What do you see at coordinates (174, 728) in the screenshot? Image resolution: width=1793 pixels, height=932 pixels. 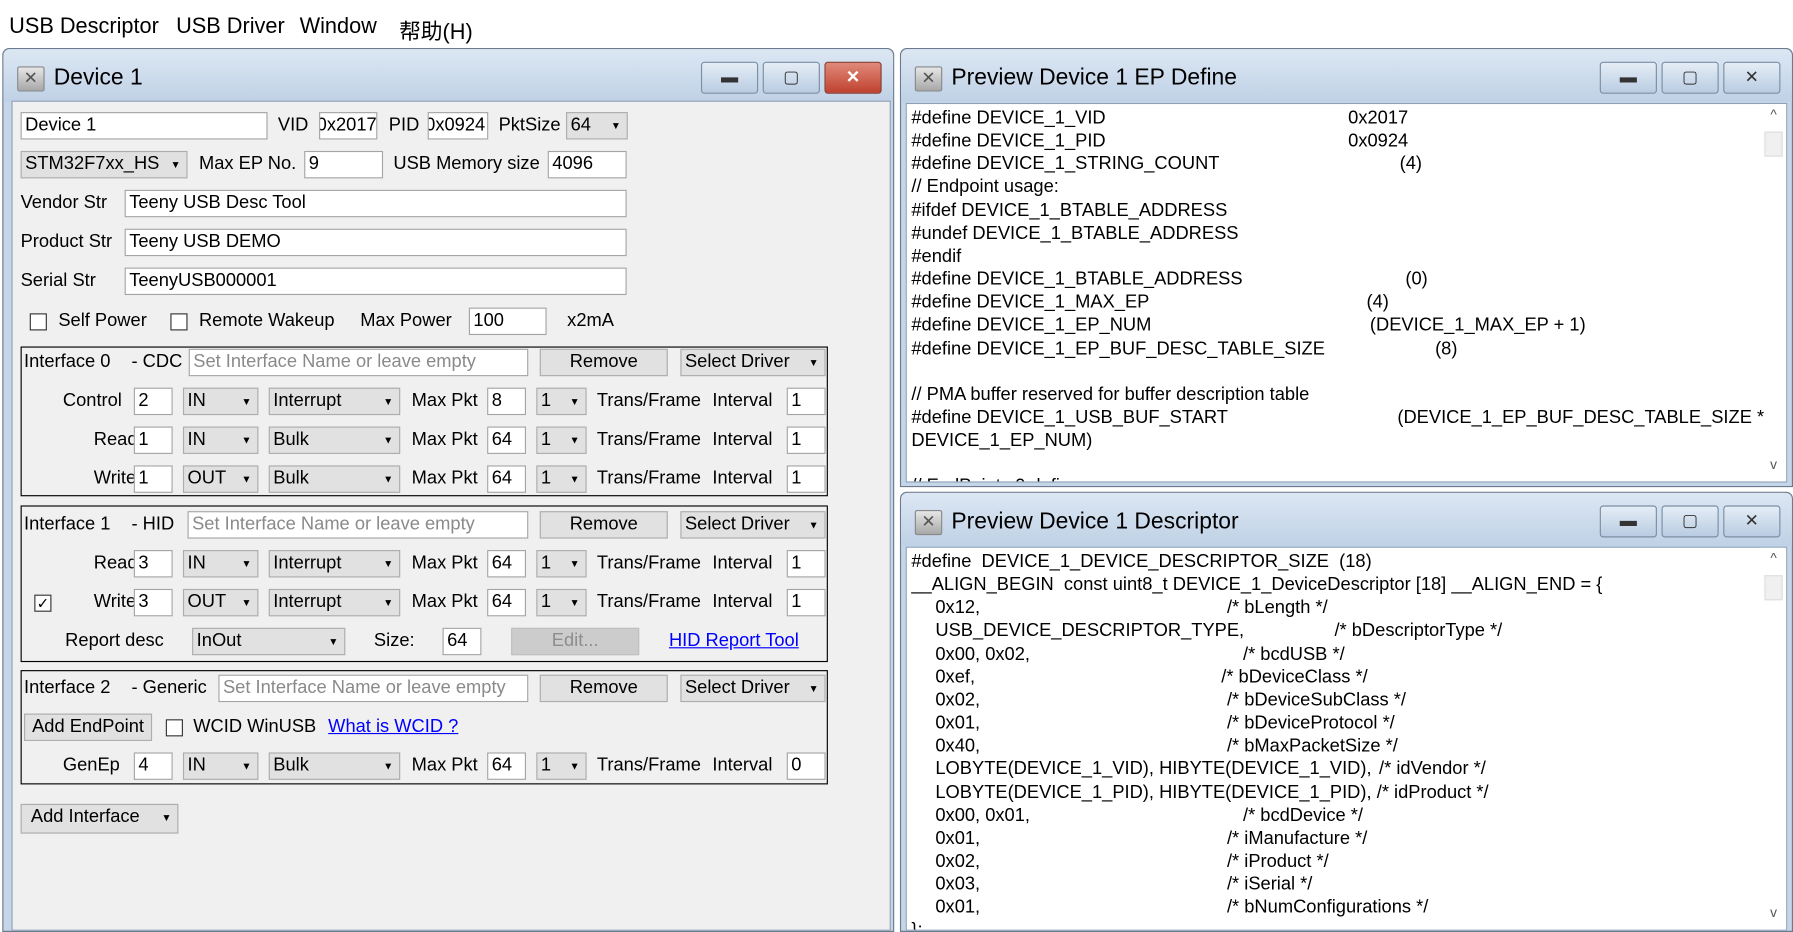 I see `wcid-checkbox` at bounding box center [174, 728].